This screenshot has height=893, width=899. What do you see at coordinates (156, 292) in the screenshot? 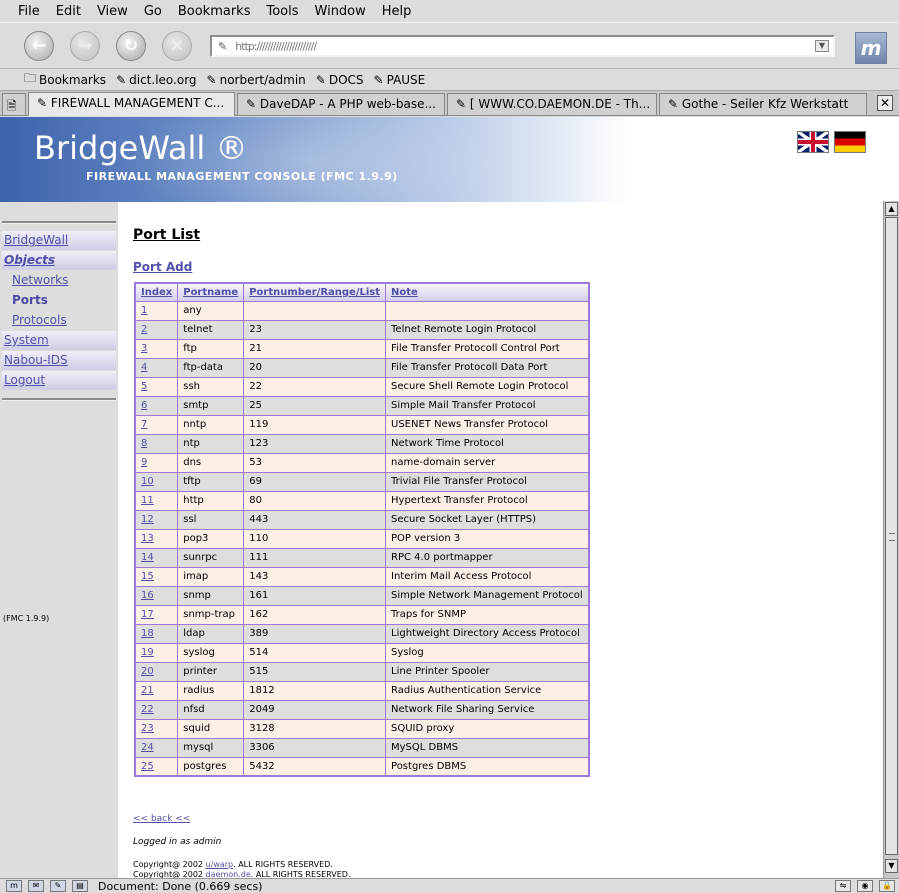
I see `column-header-index: Index` at bounding box center [156, 292].